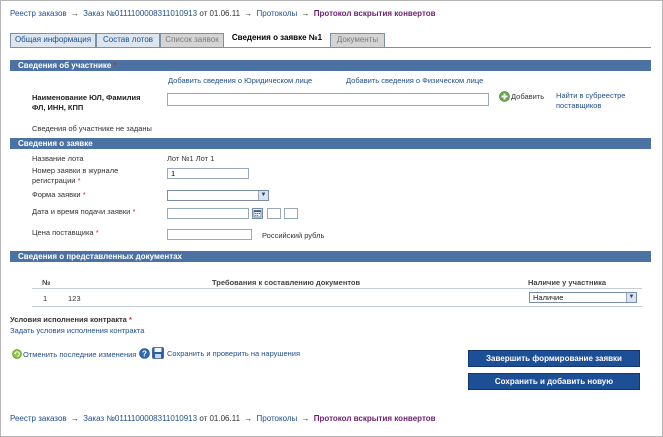 This screenshot has height=437, width=663. Describe the element at coordinates (330, 256) in the screenshot. I see `documents-section-header: Сведения о представленных документах` at that location.